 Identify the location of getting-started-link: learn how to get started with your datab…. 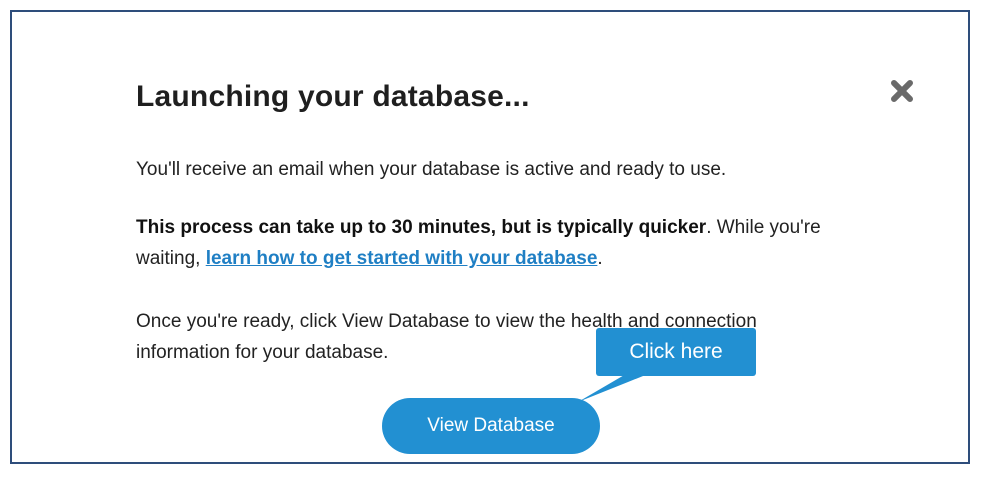
(402, 258).